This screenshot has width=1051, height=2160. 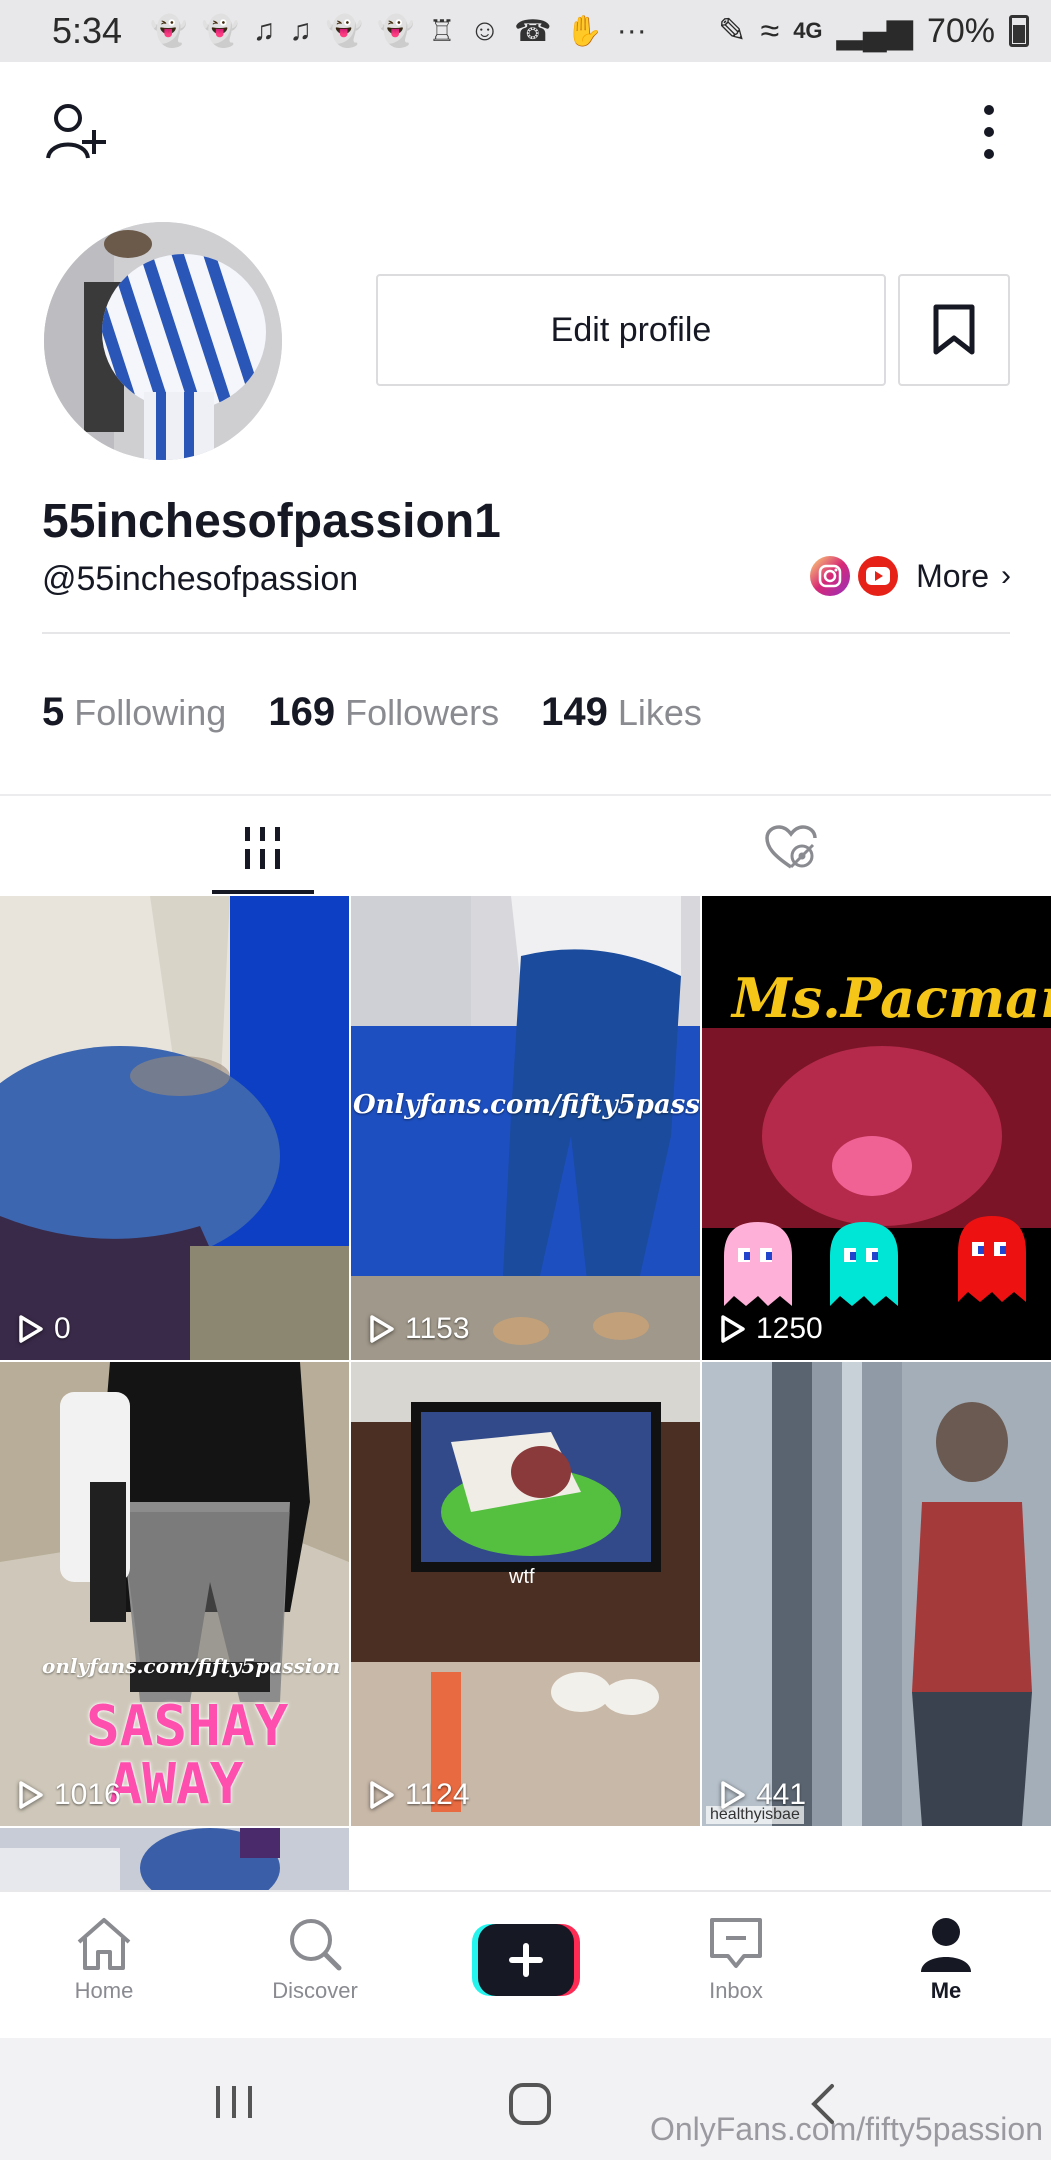 I want to click on tab-videos, so click(x=263, y=848).